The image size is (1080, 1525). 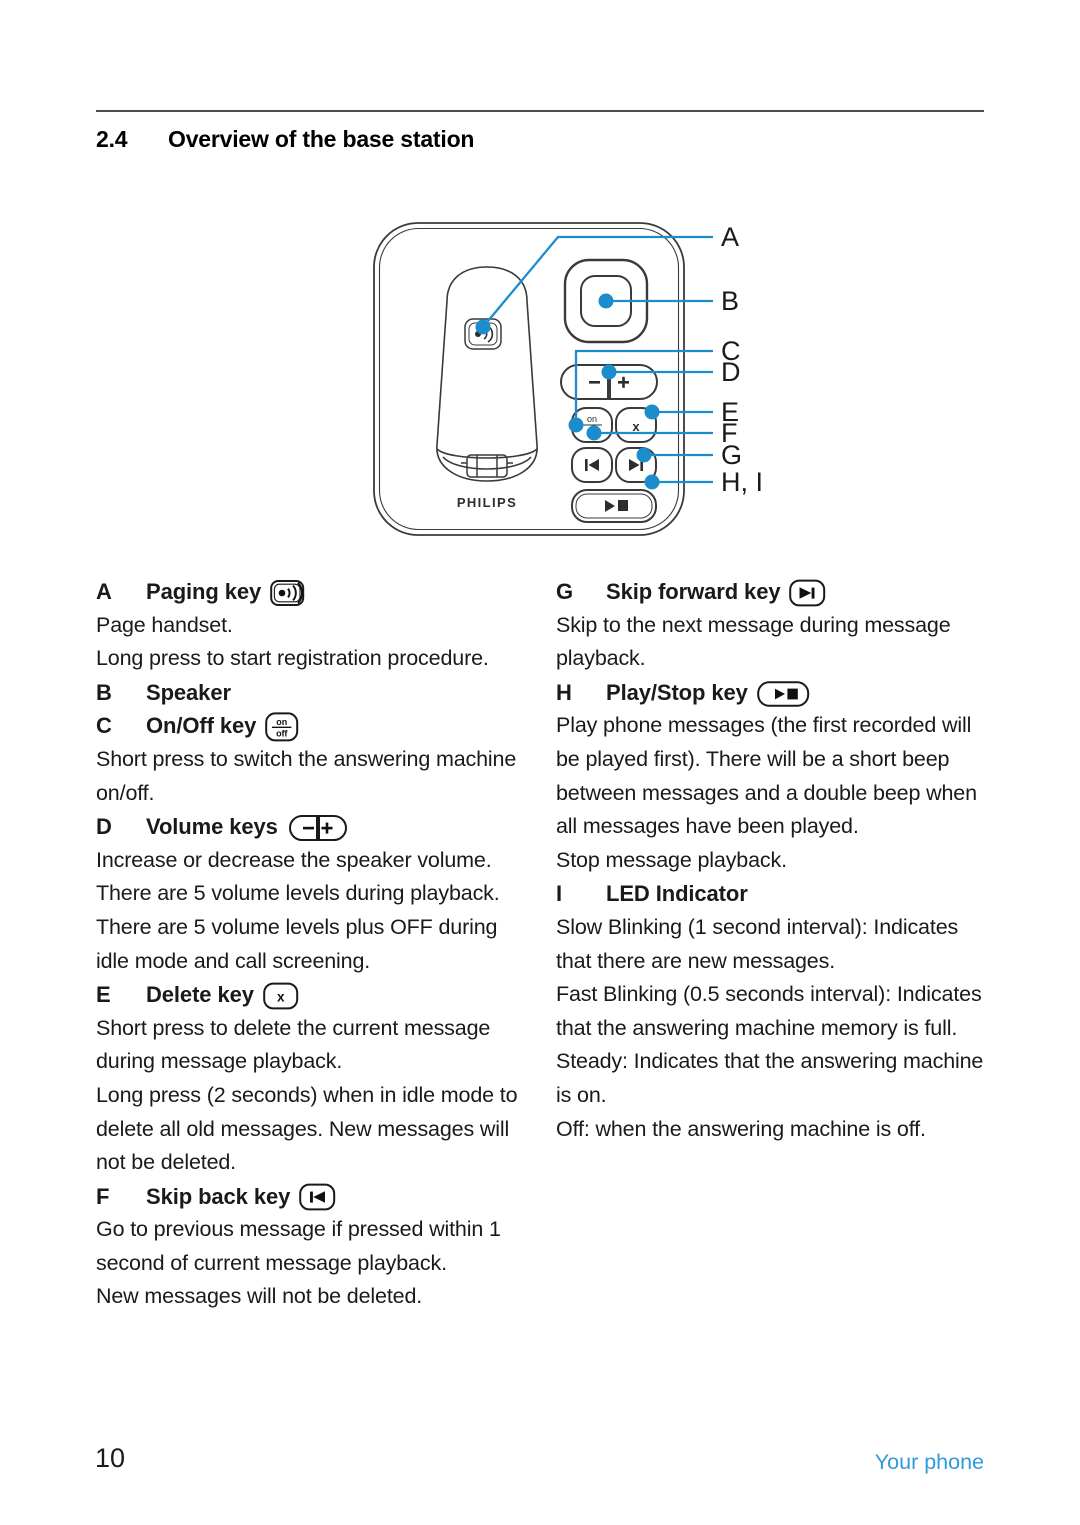 I want to click on entry-letter-e: E, so click(x=103, y=995).